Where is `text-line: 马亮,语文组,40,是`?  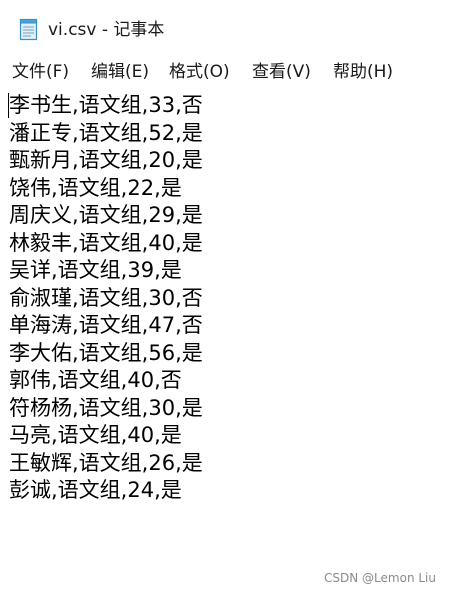
text-line: 马亮,语文组,40,是 is located at coordinates (95, 435).